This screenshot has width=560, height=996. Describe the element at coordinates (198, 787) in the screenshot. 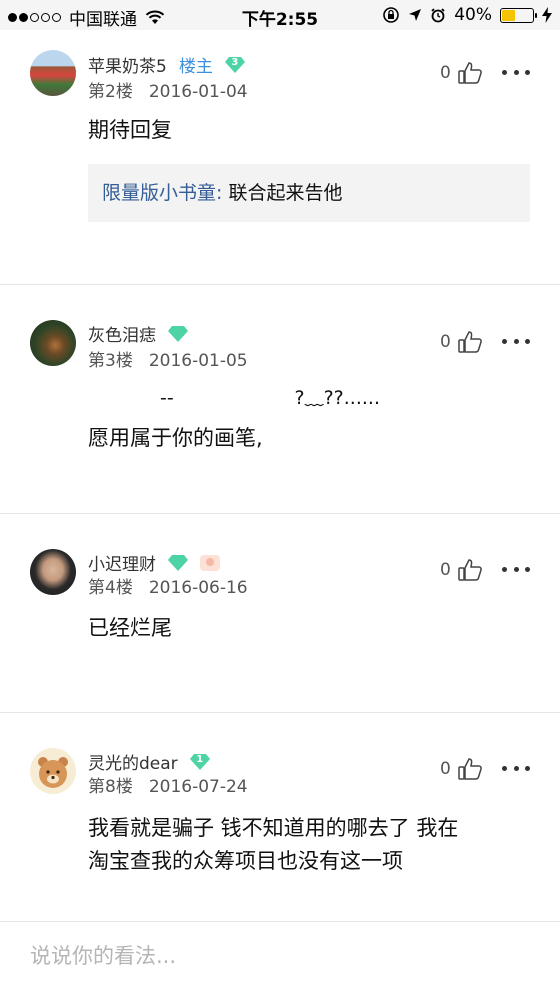

I see `post-date: 2016-07-24` at that location.